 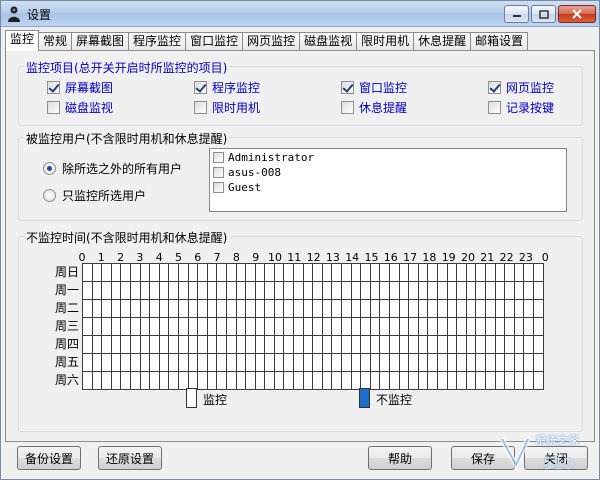 What do you see at coordinates (112, 168) in the screenshot?
I see `radio-all-except-selected: 除所选之外的所有用户` at bounding box center [112, 168].